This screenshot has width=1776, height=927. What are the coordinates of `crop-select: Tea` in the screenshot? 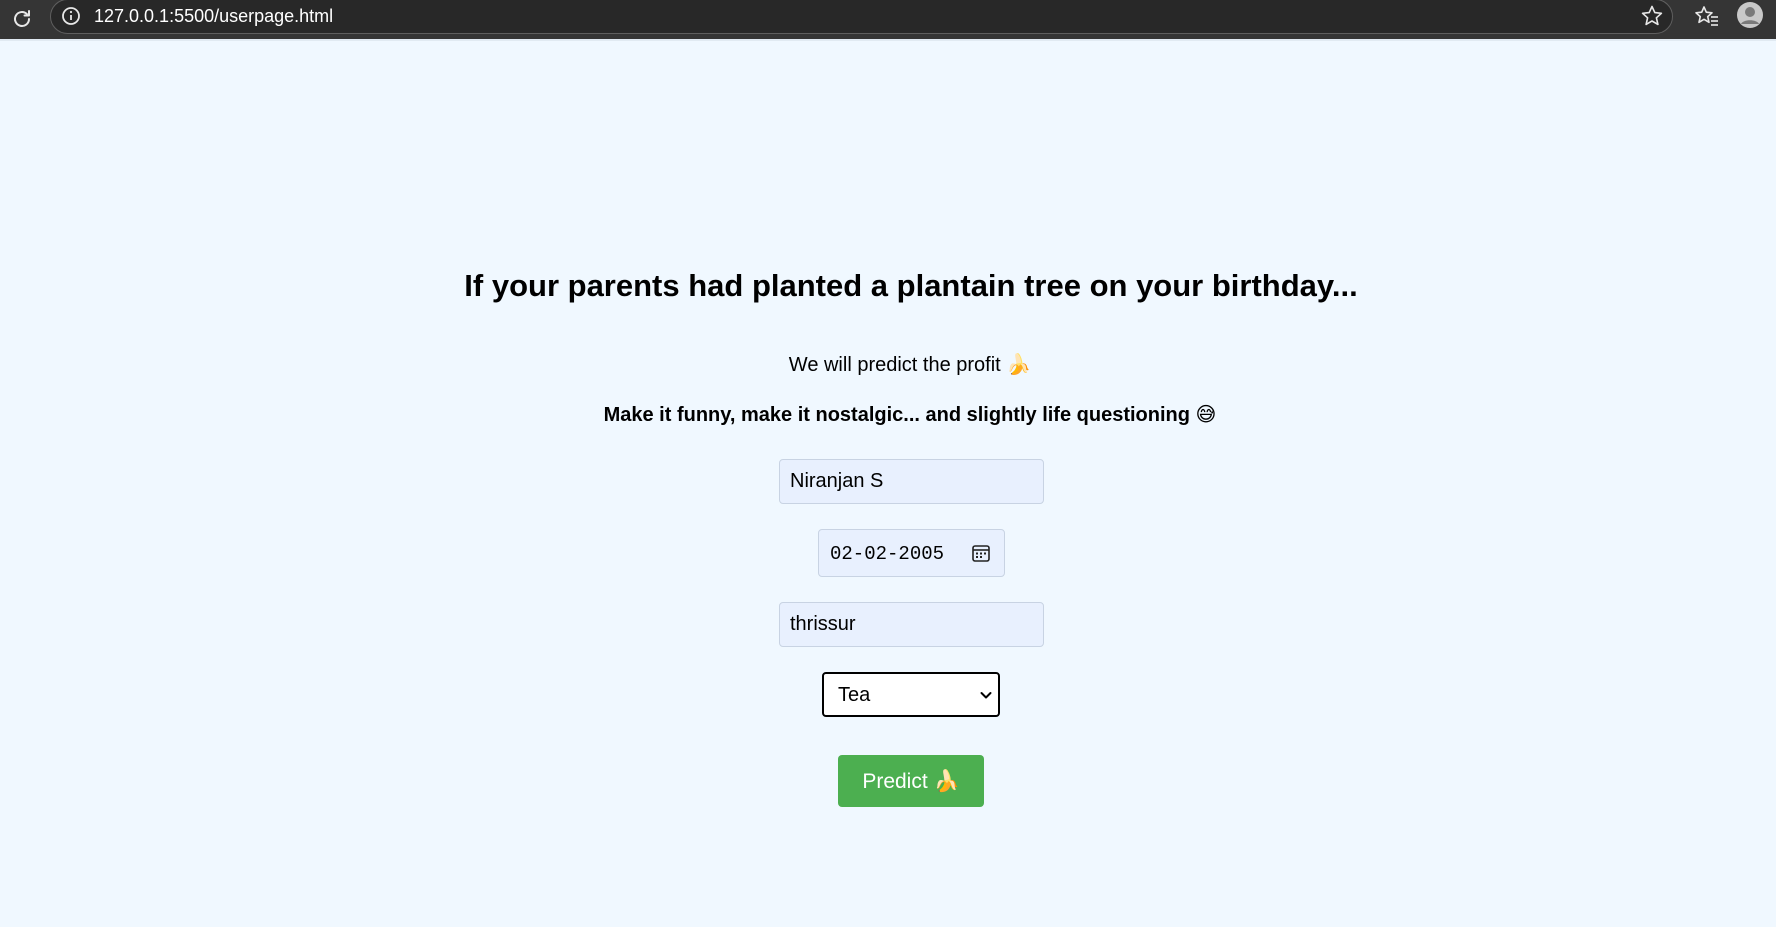 It's located at (911, 694).